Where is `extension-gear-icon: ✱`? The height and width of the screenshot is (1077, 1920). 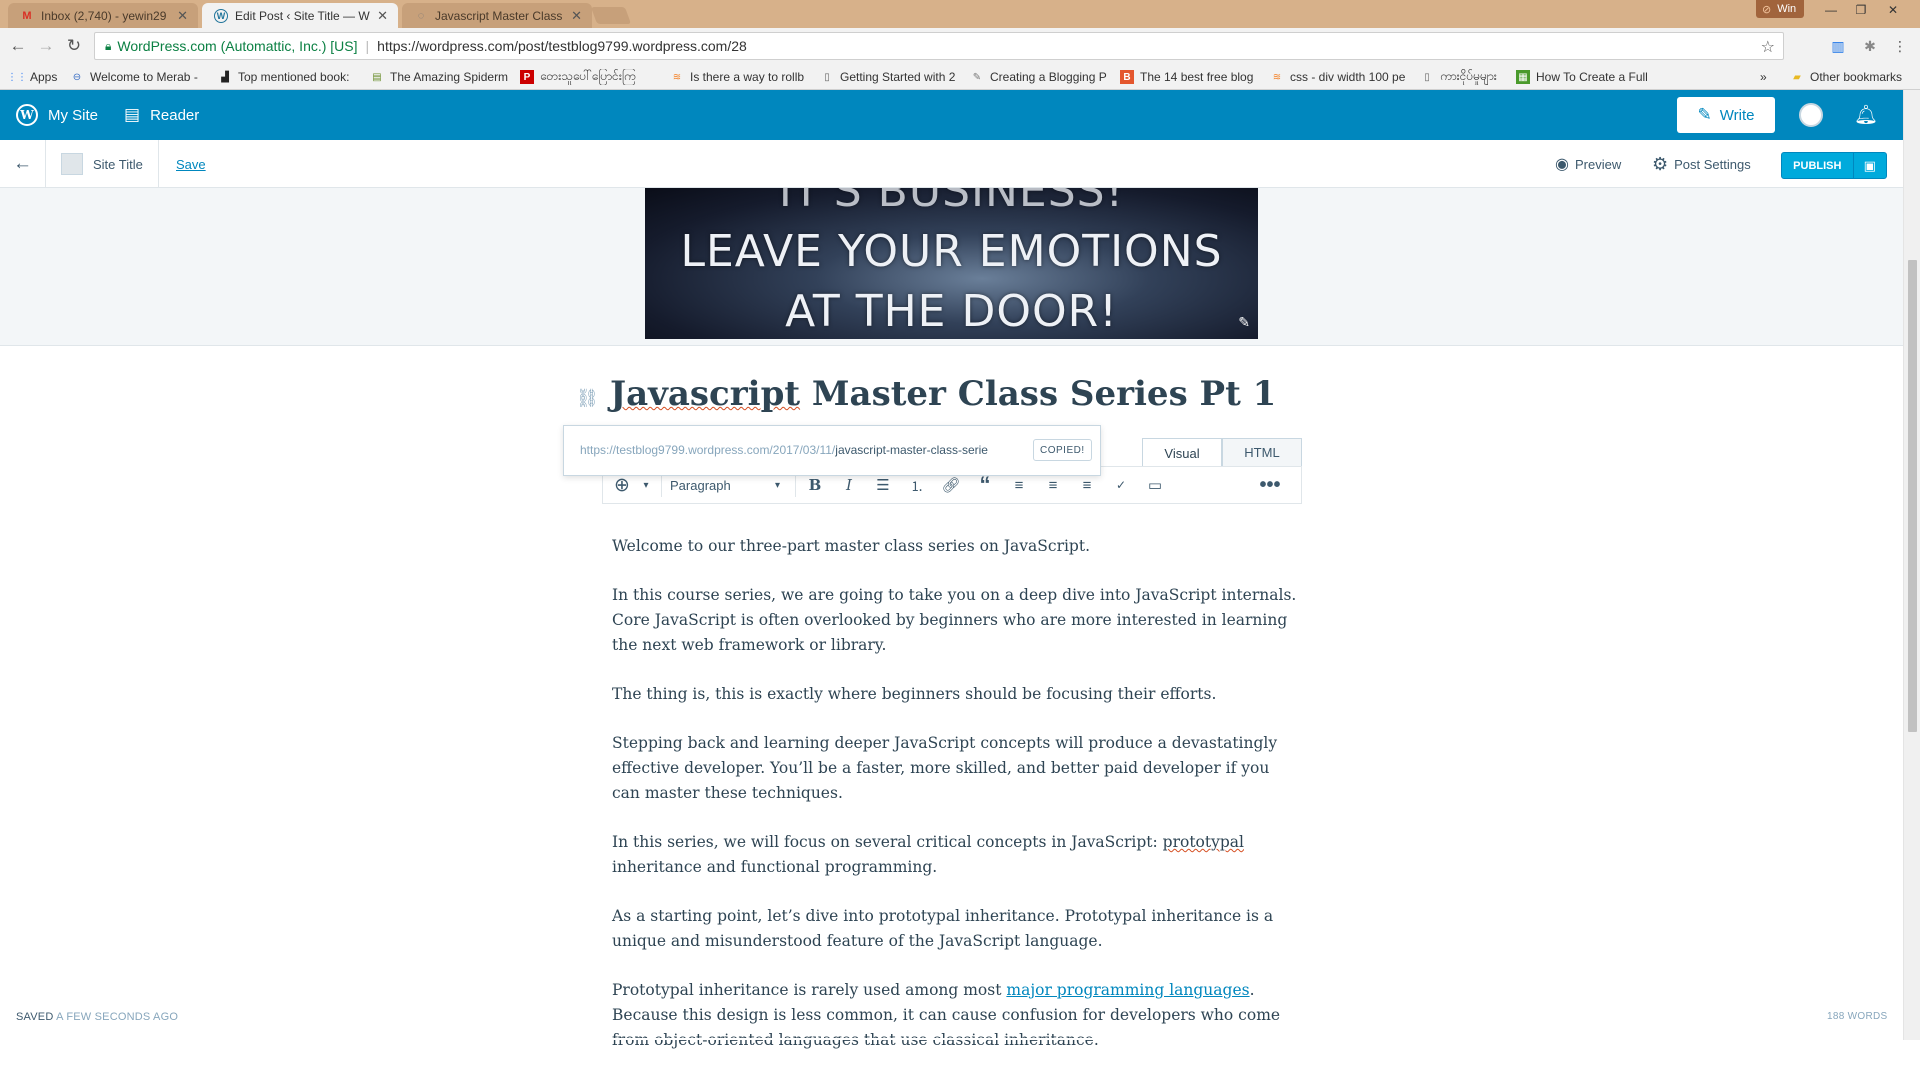
extension-gear-icon: ✱ is located at coordinates (1870, 46).